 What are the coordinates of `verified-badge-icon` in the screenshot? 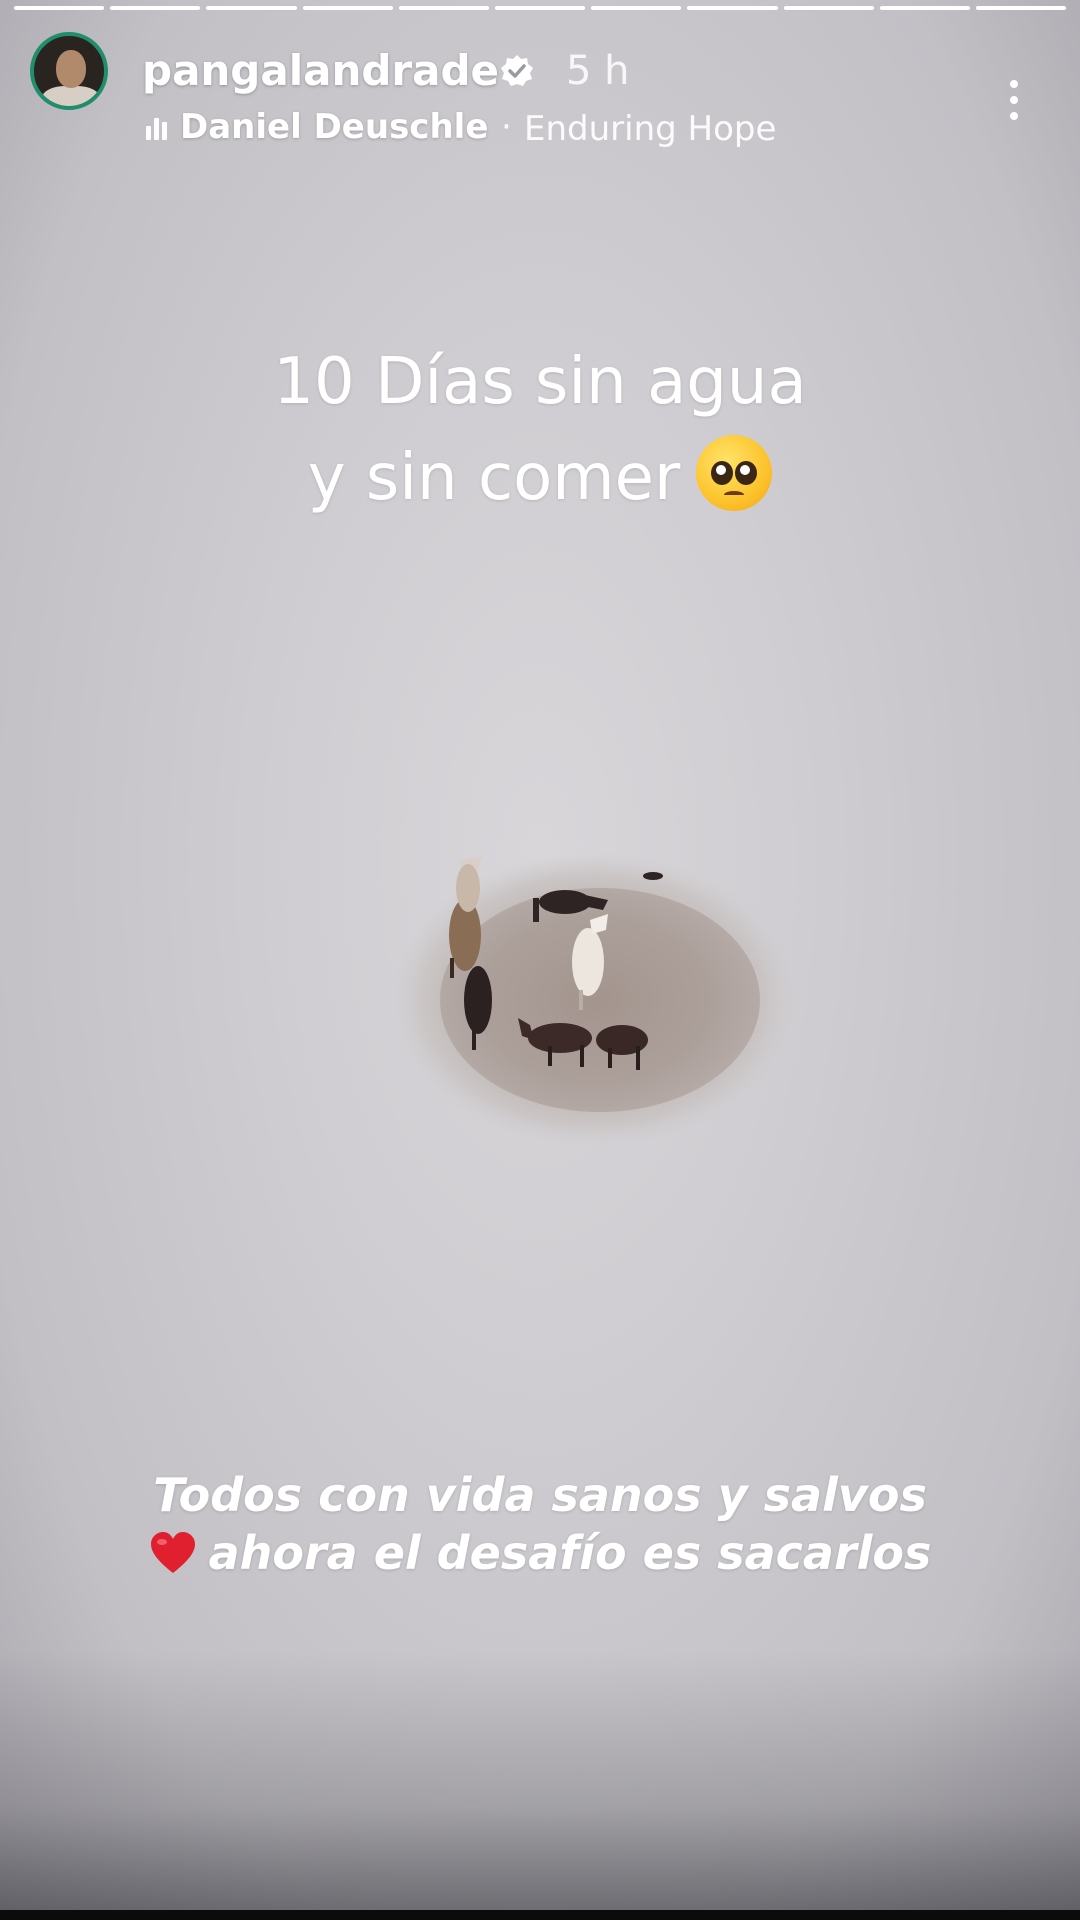 It's located at (517, 70).